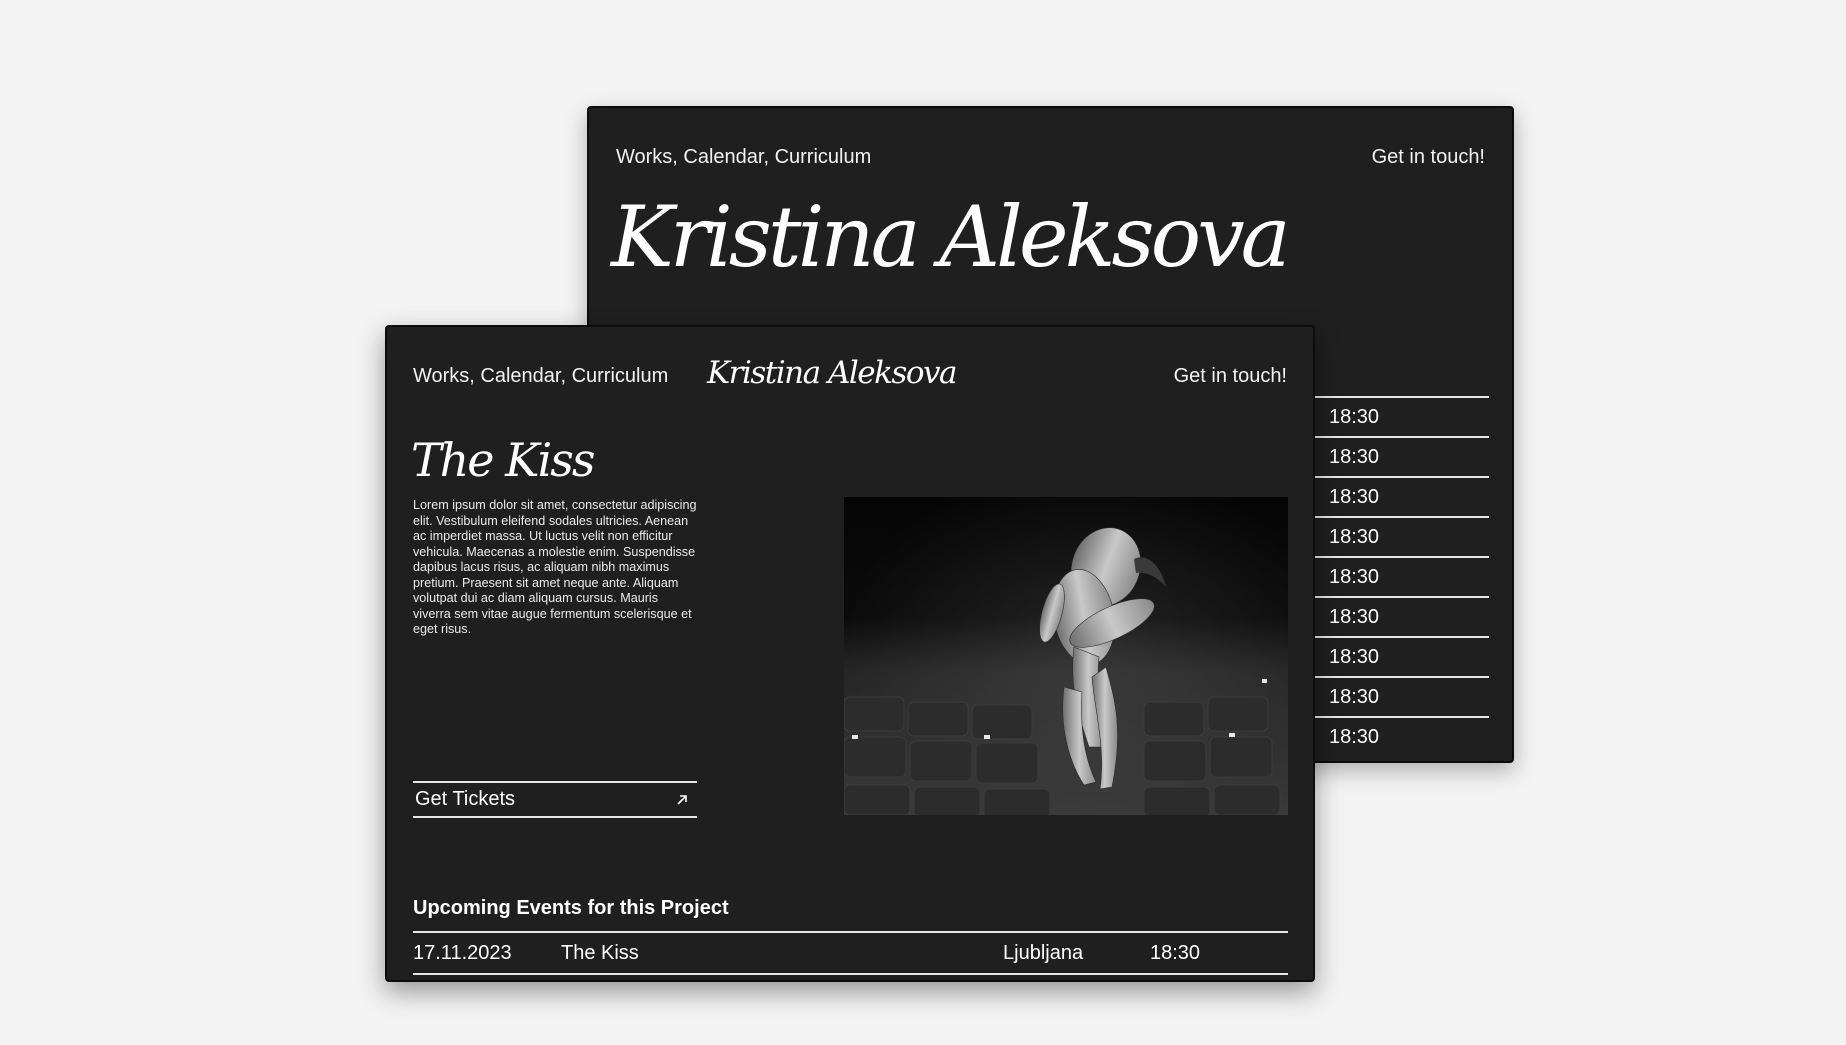 The height and width of the screenshot is (1045, 1846). What do you see at coordinates (571, 908) in the screenshot?
I see `upcoming-events-heading: Upcoming Events for this Project` at bounding box center [571, 908].